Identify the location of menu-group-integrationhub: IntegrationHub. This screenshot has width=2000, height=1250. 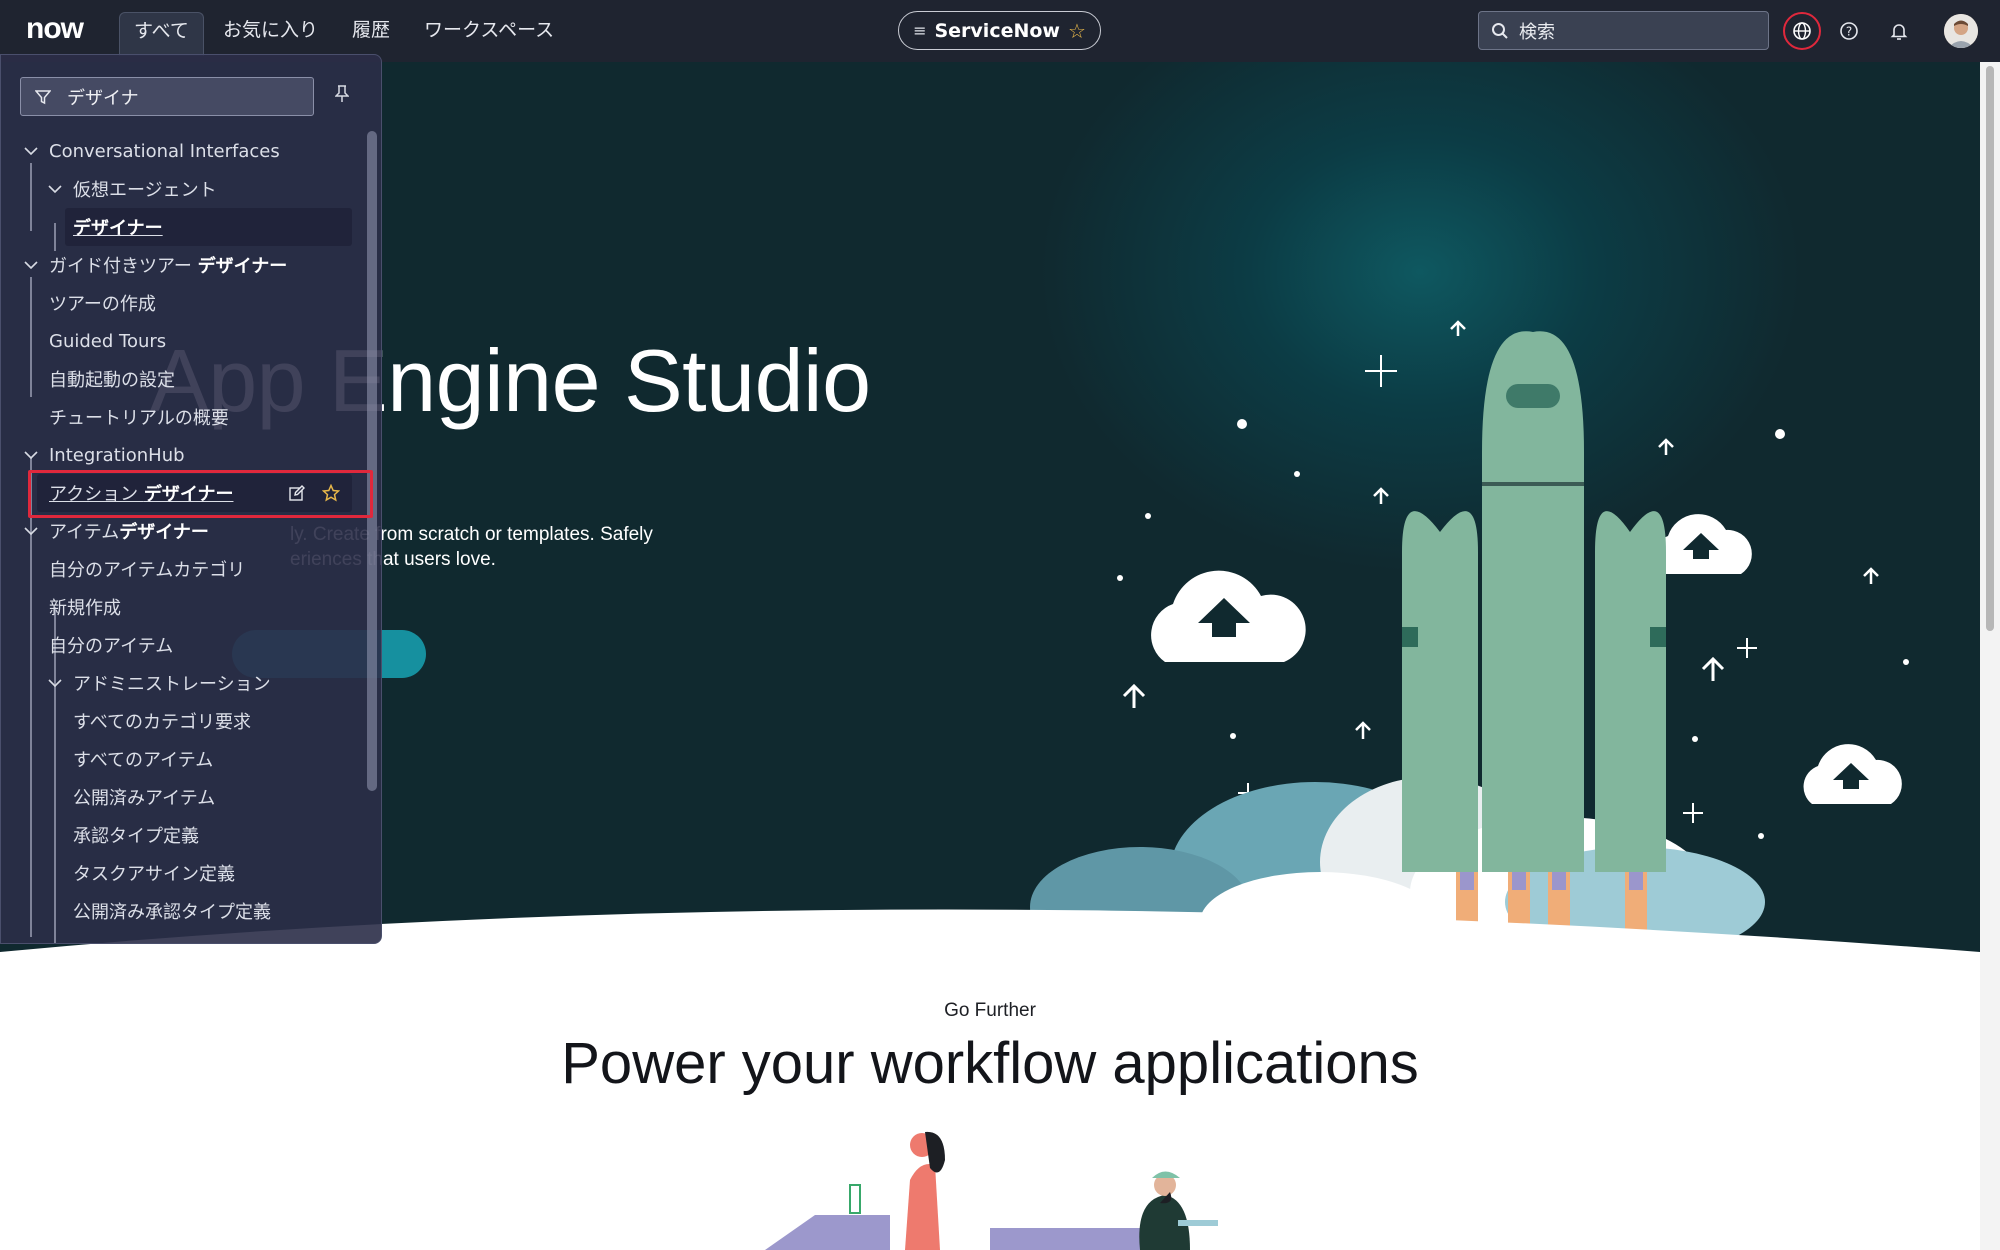
(102, 455).